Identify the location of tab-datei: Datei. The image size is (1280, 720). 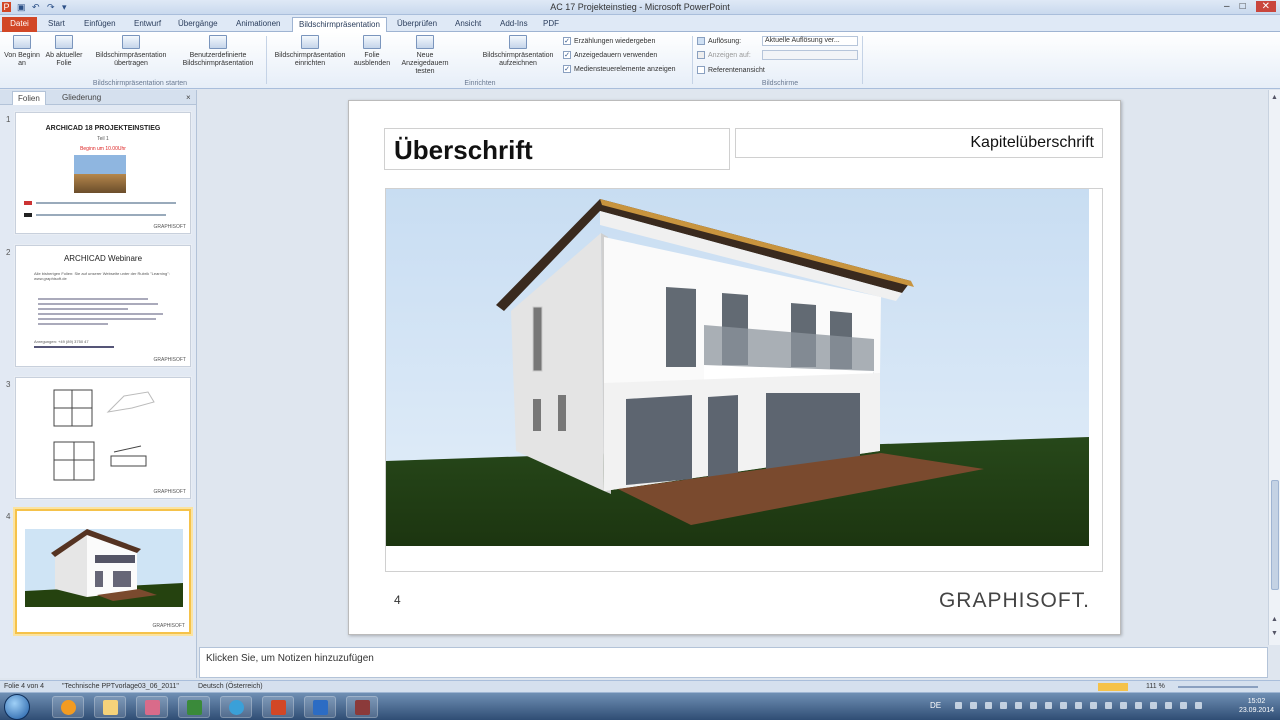
(19, 24).